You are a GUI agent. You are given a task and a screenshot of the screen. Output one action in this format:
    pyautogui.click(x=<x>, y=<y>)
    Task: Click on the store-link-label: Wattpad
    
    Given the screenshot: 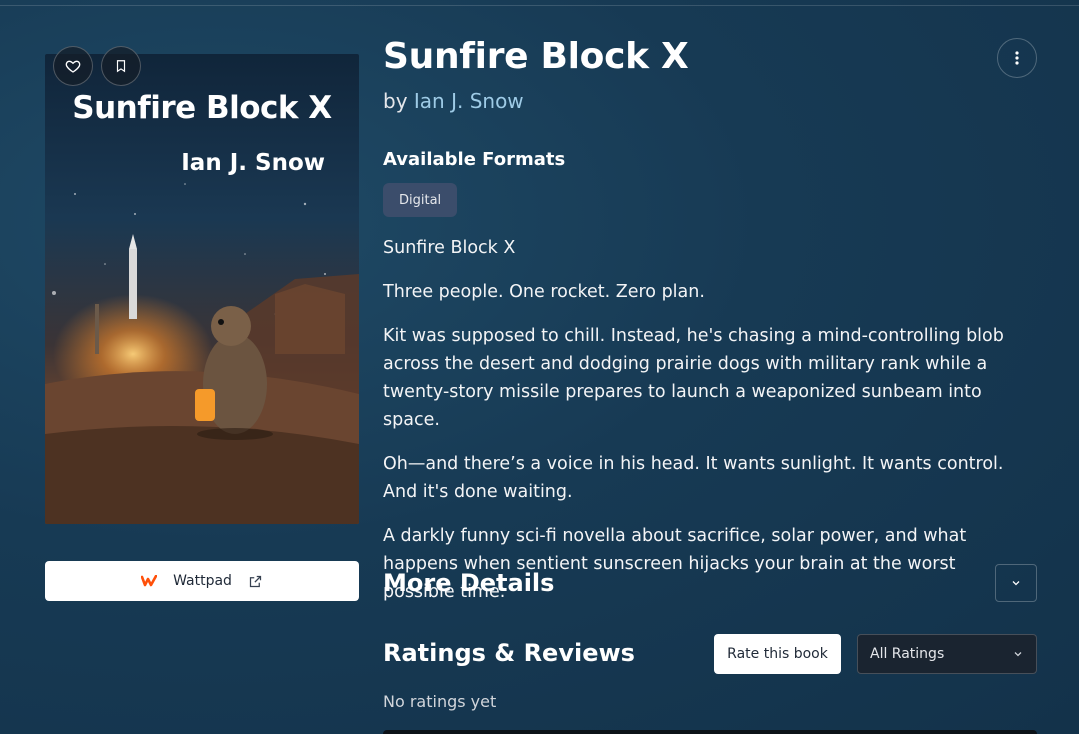 What is the action you would take?
    pyautogui.click(x=202, y=581)
    